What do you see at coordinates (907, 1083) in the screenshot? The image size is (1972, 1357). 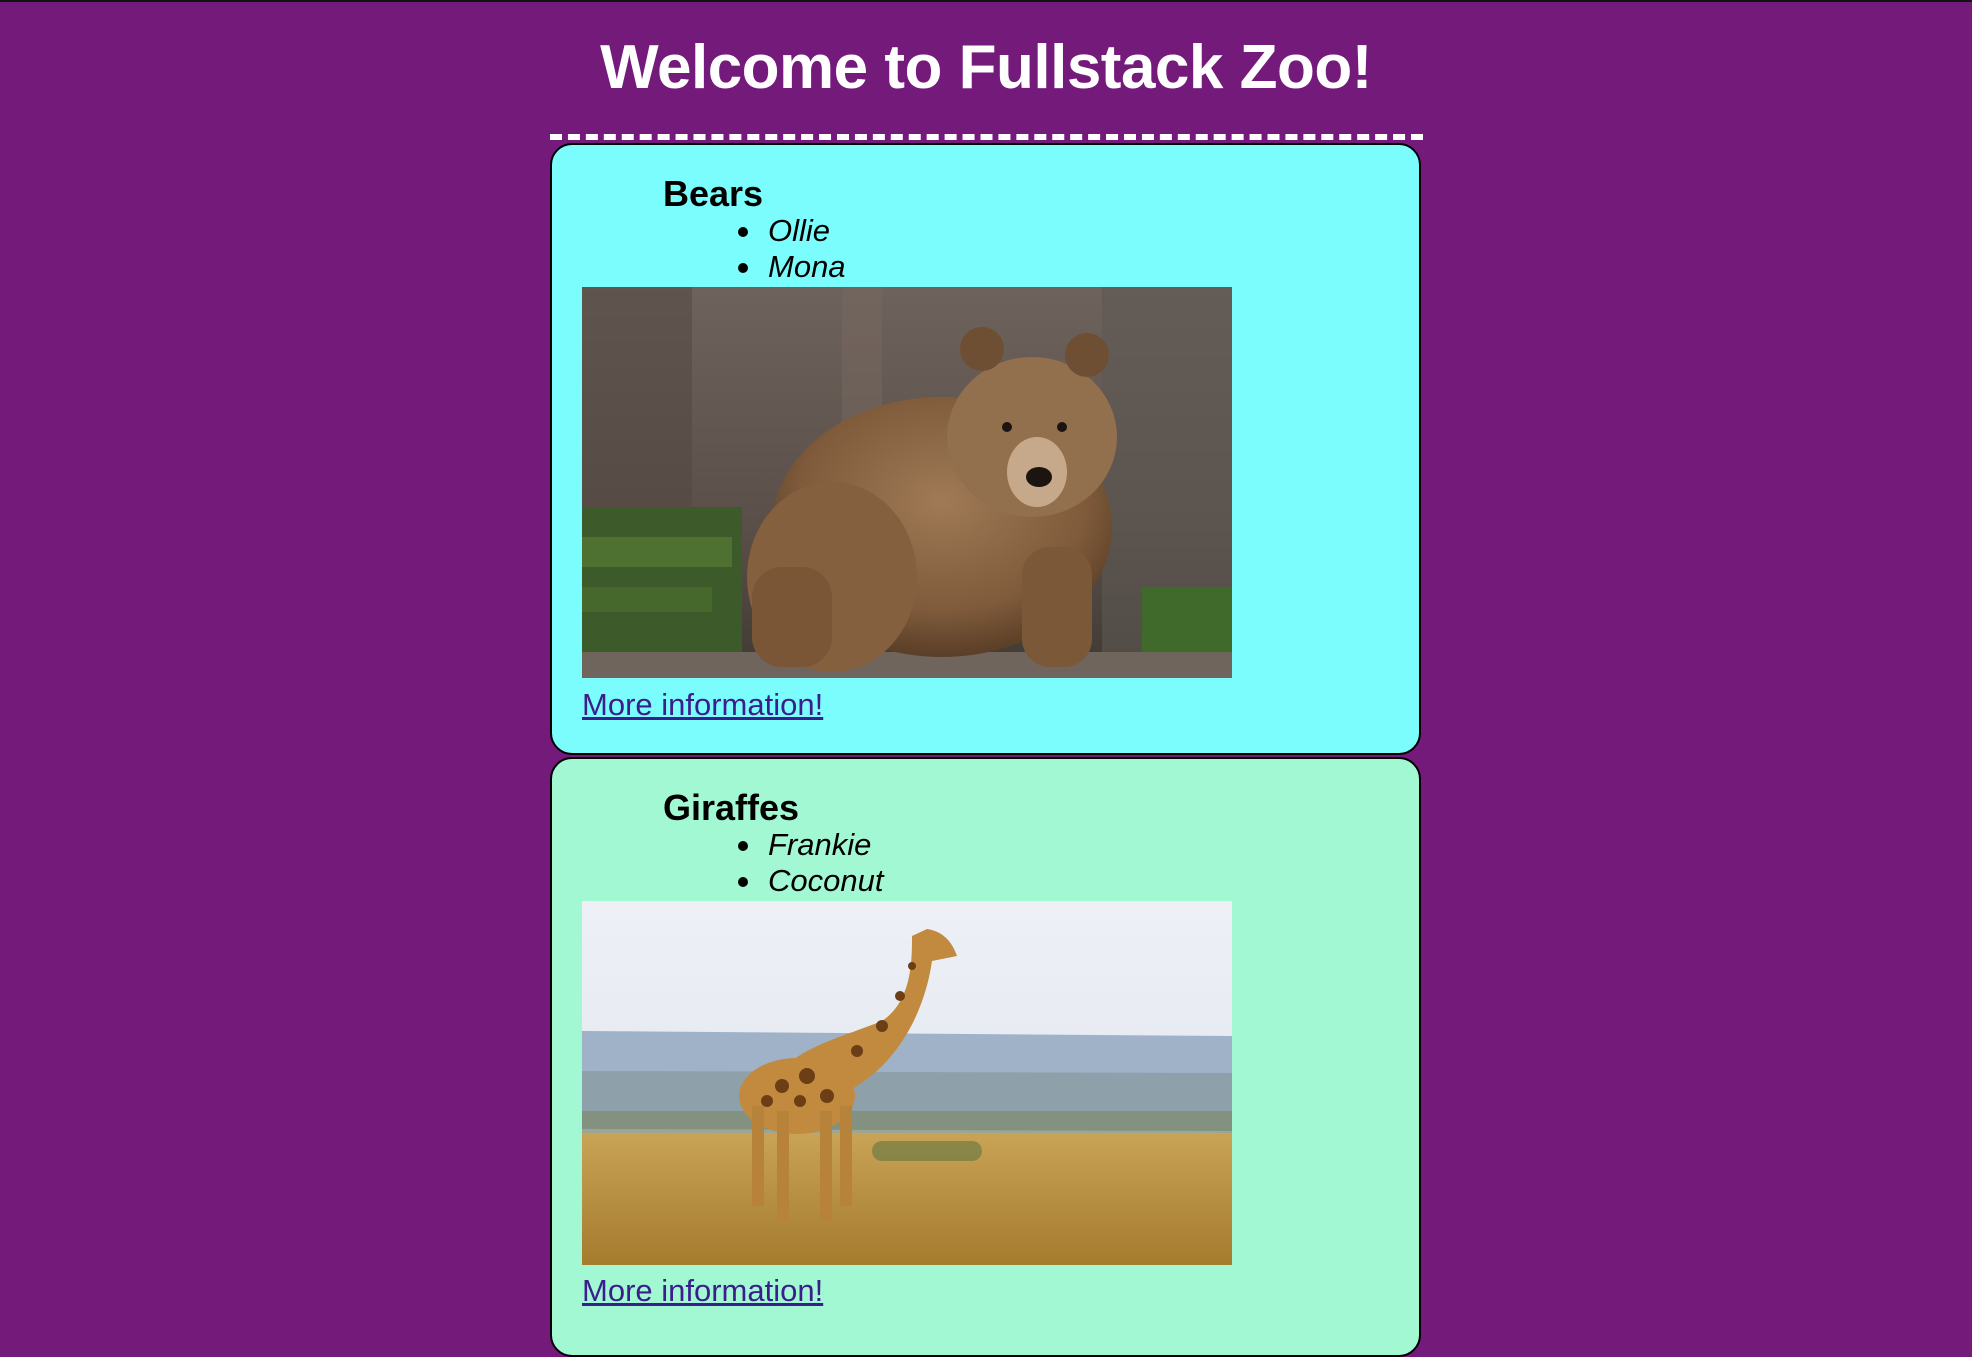 I see `giraffe-photo` at bounding box center [907, 1083].